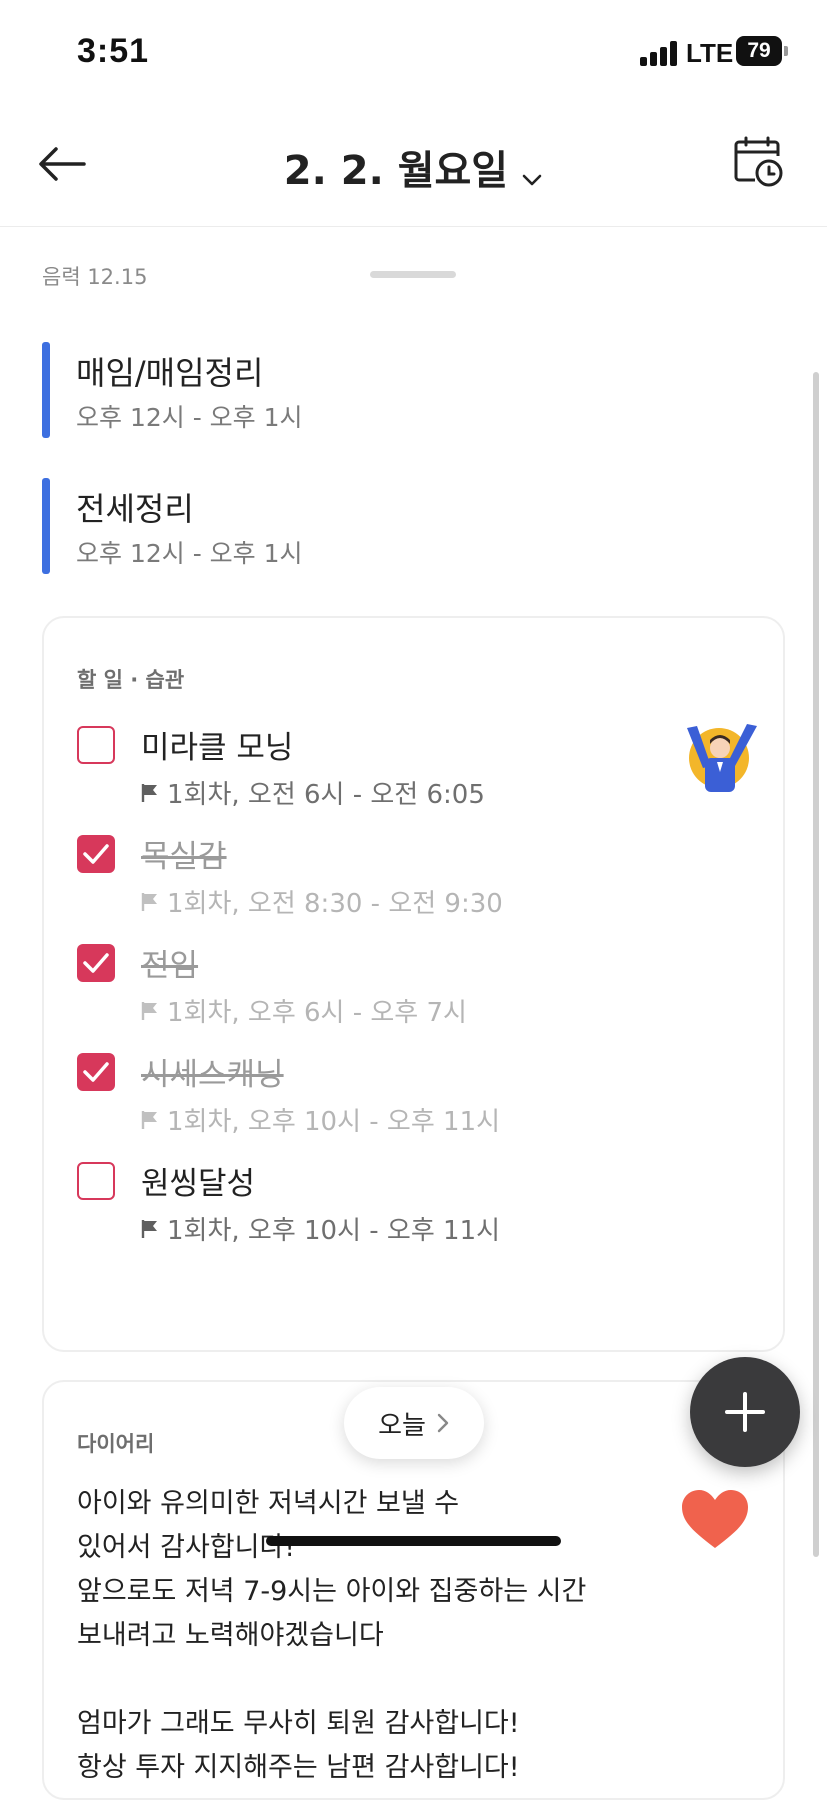  Describe the element at coordinates (184, 857) in the screenshot. I see `task-title: 목실감` at that location.